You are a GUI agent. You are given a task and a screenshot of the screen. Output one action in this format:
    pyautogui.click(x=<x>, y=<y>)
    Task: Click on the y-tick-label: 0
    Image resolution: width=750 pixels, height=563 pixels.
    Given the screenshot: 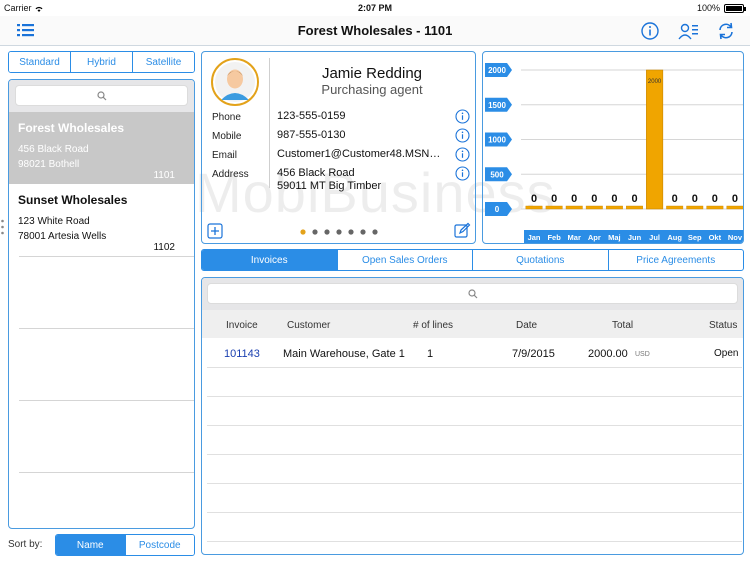 What is the action you would take?
    pyautogui.click(x=497, y=209)
    